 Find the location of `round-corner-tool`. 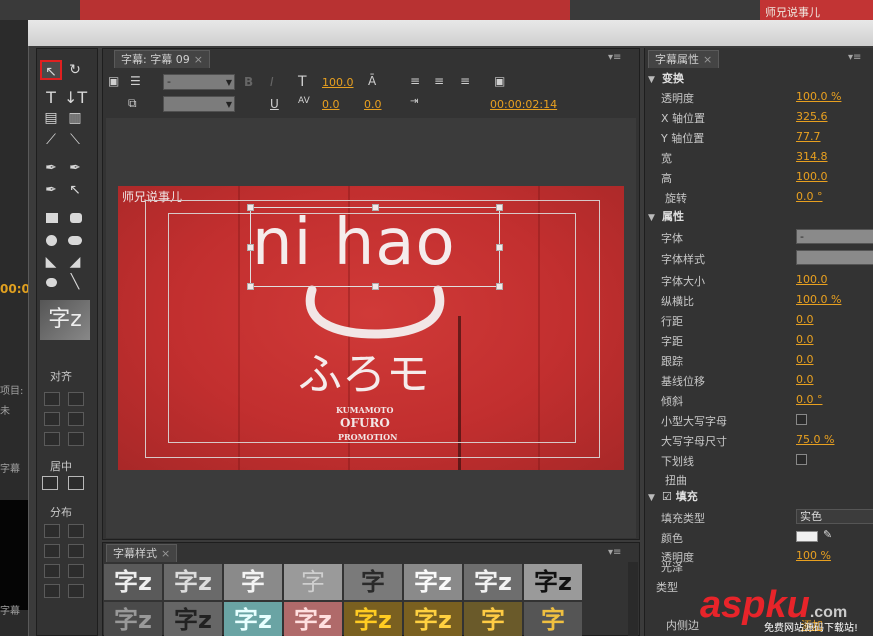

round-corner-tool is located at coordinates (75, 240).